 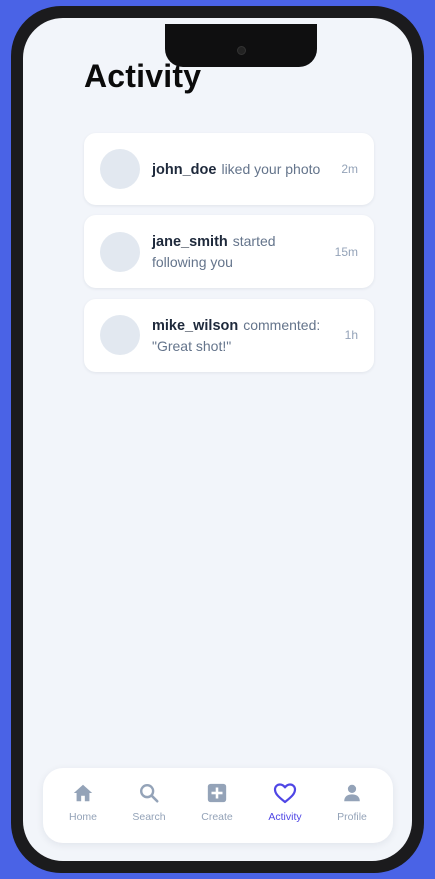 What do you see at coordinates (285, 793) in the screenshot?
I see `heart-icon` at bounding box center [285, 793].